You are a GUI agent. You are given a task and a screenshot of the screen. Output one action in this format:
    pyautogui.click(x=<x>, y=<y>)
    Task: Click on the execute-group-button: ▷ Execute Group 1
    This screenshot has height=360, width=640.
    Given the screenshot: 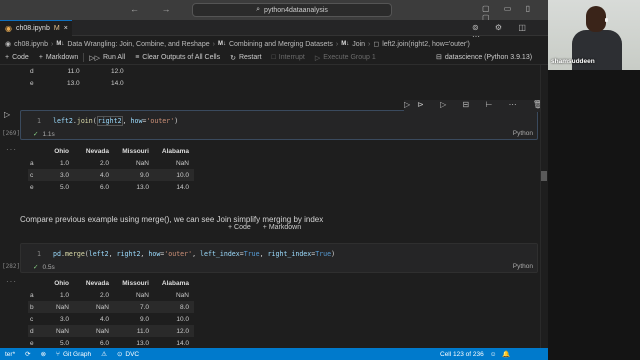 What is the action you would take?
    pyautogui.click(x=345, y=58)
    